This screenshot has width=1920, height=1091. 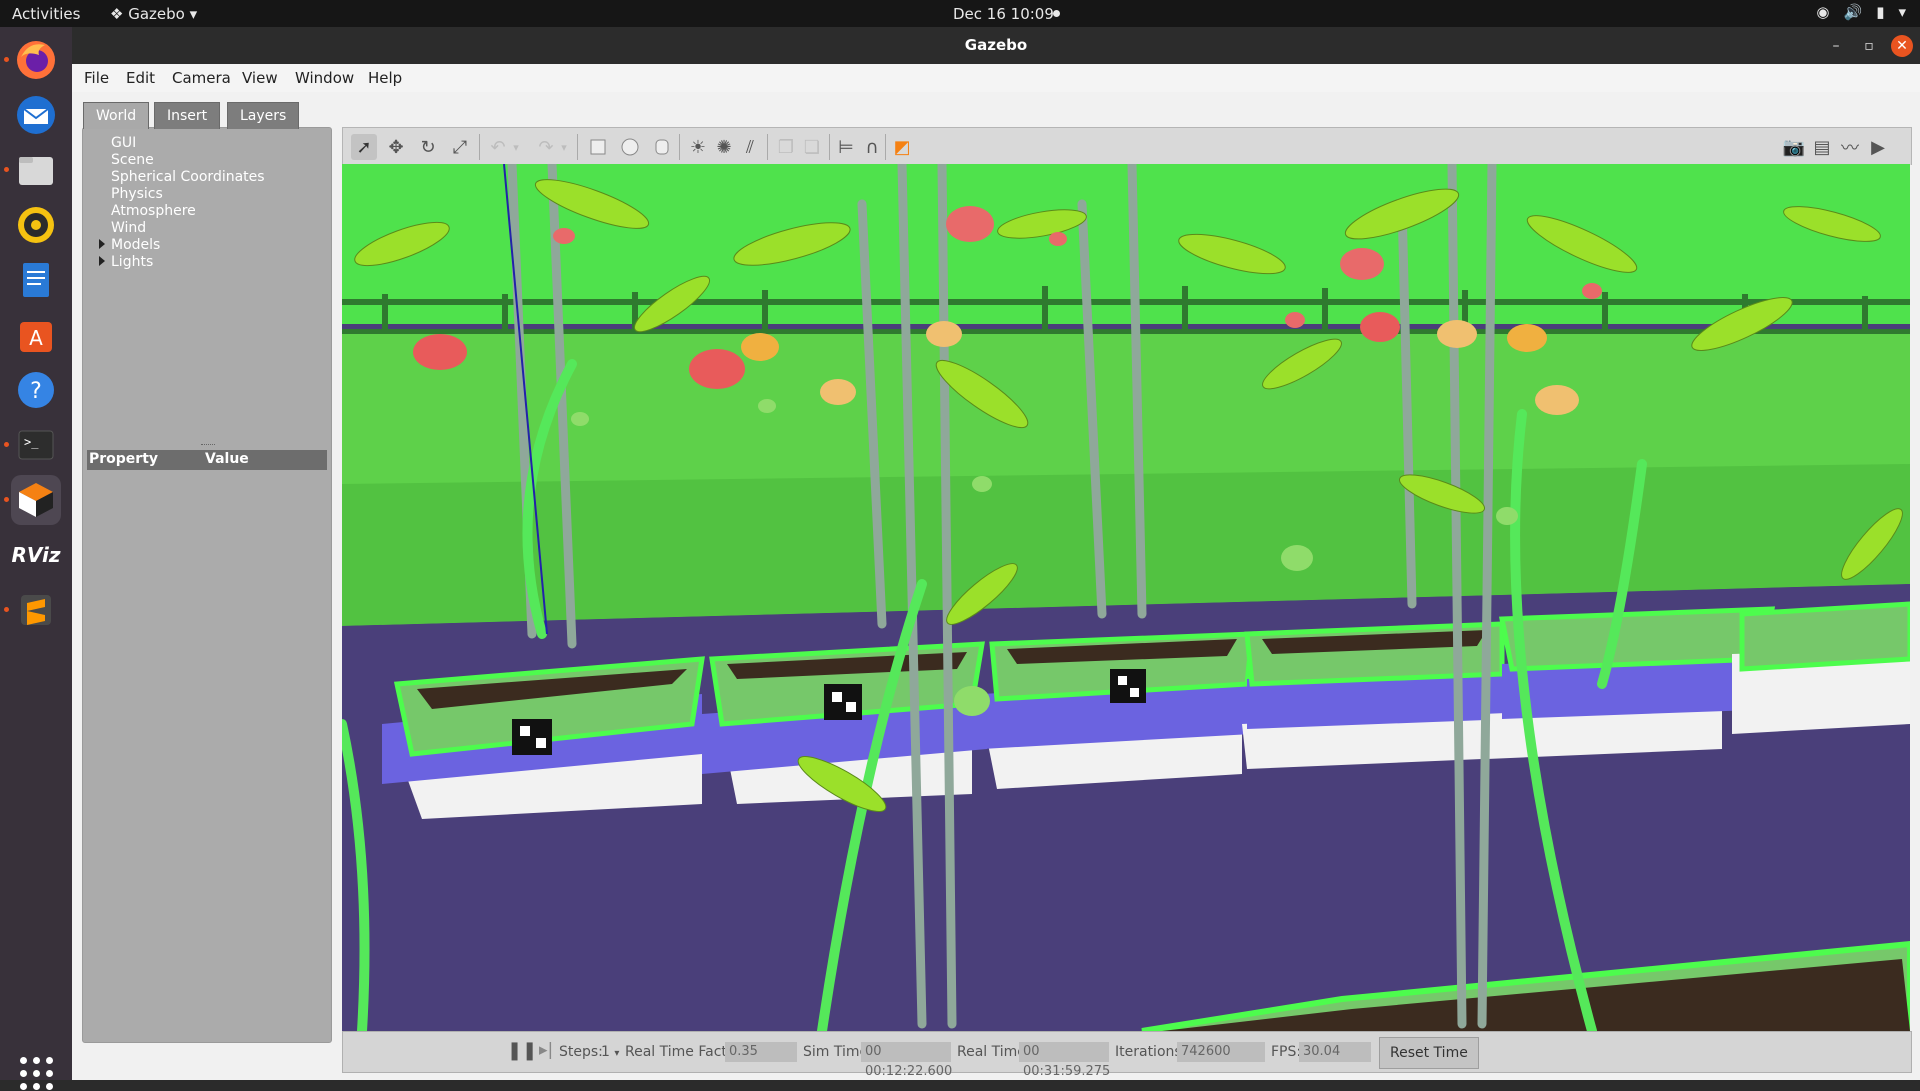 What do you see at coordinates (428, 147) in the screenshot?
I see `rotate-mode-icon: ↻` at bounding box center [428, 147].